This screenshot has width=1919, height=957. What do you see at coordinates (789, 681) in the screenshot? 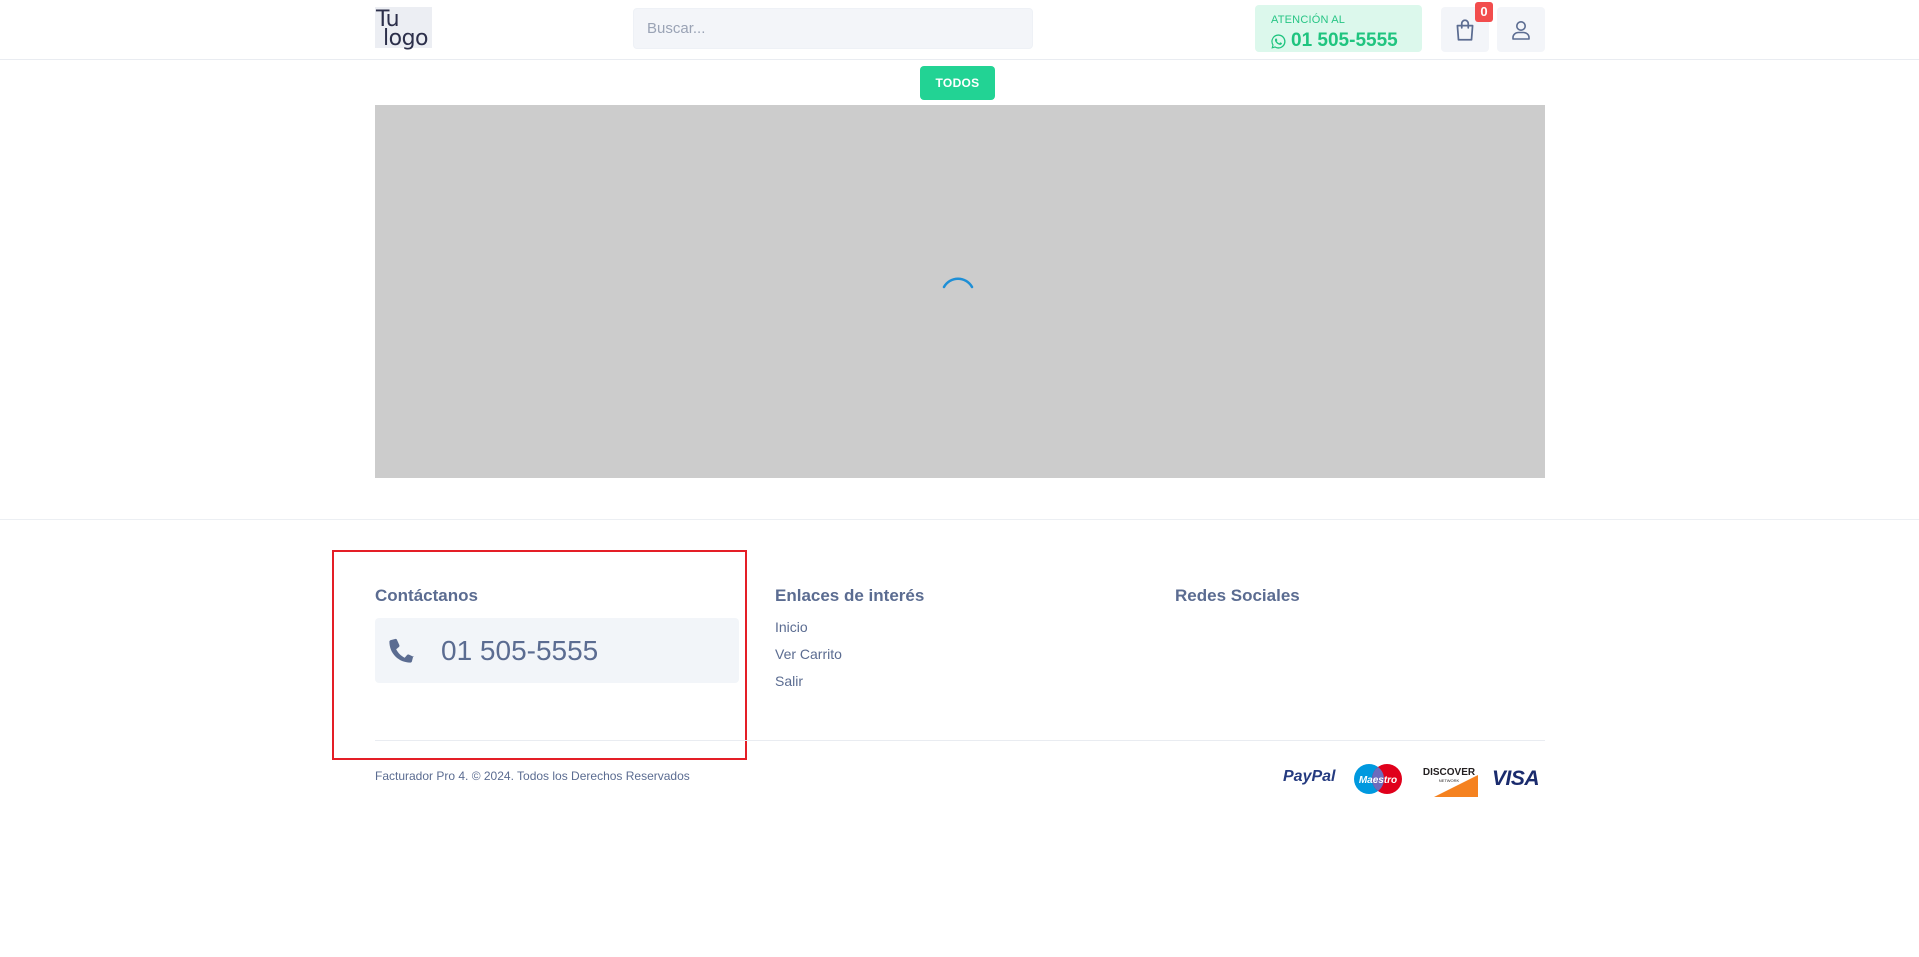
I see `footer-link-salir: Salir` at bounding box center [789, 681].